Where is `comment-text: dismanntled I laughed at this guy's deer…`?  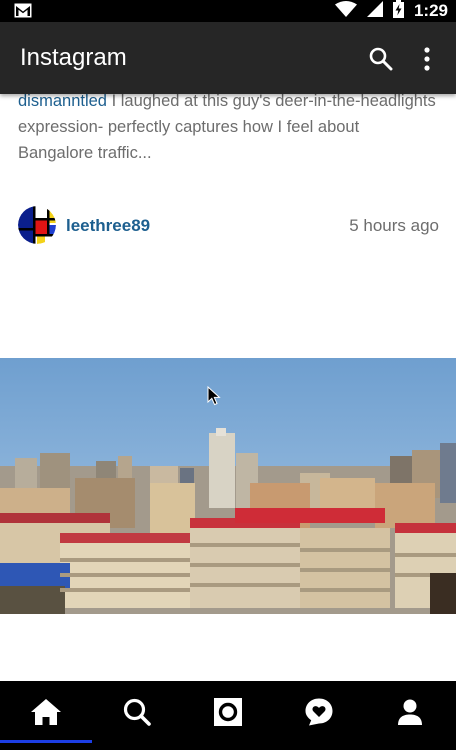 comment-text: dismanntled I laughed at this guy's deer… is located at coordinates (228, 130).